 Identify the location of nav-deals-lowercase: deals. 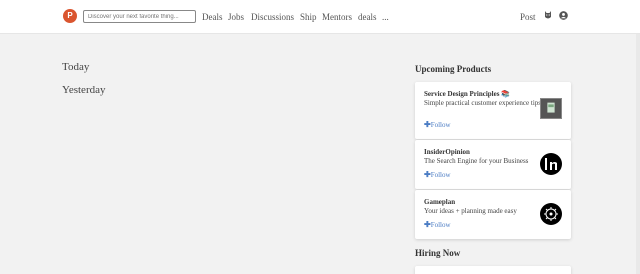
(367, 17).